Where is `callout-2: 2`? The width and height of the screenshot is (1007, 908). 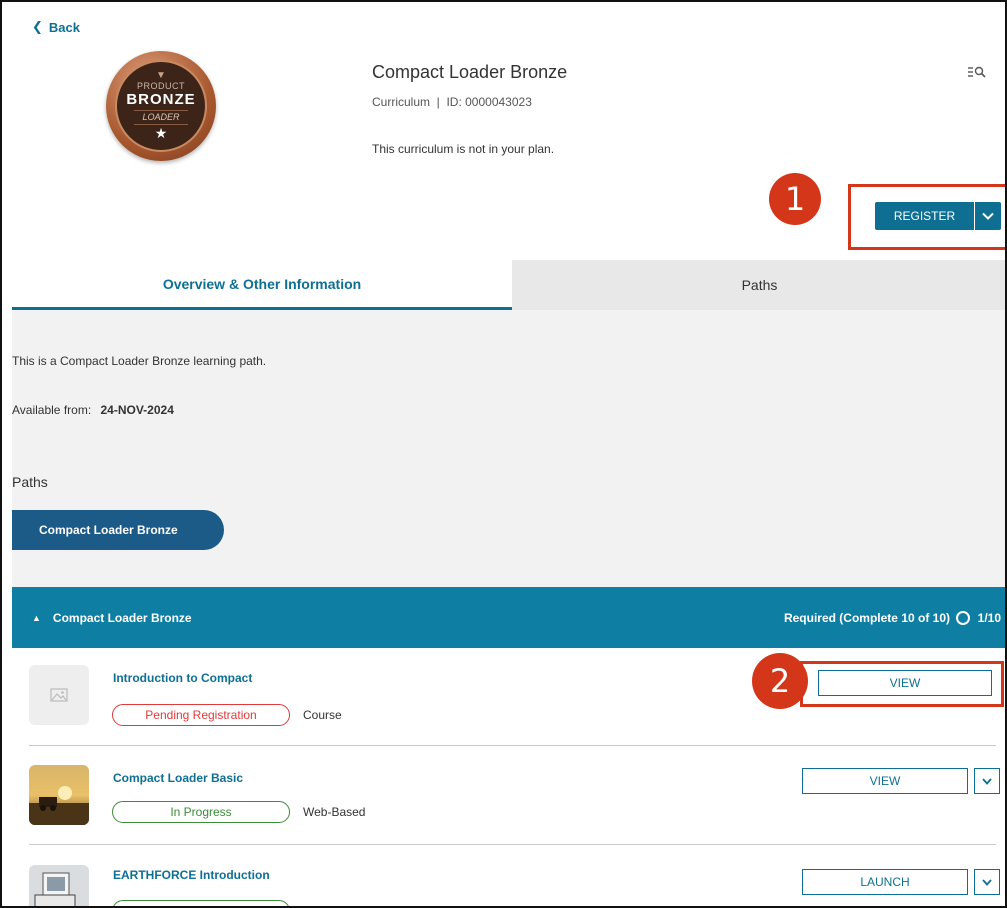
callout-2: 2 is located at coordinates (780, 681).